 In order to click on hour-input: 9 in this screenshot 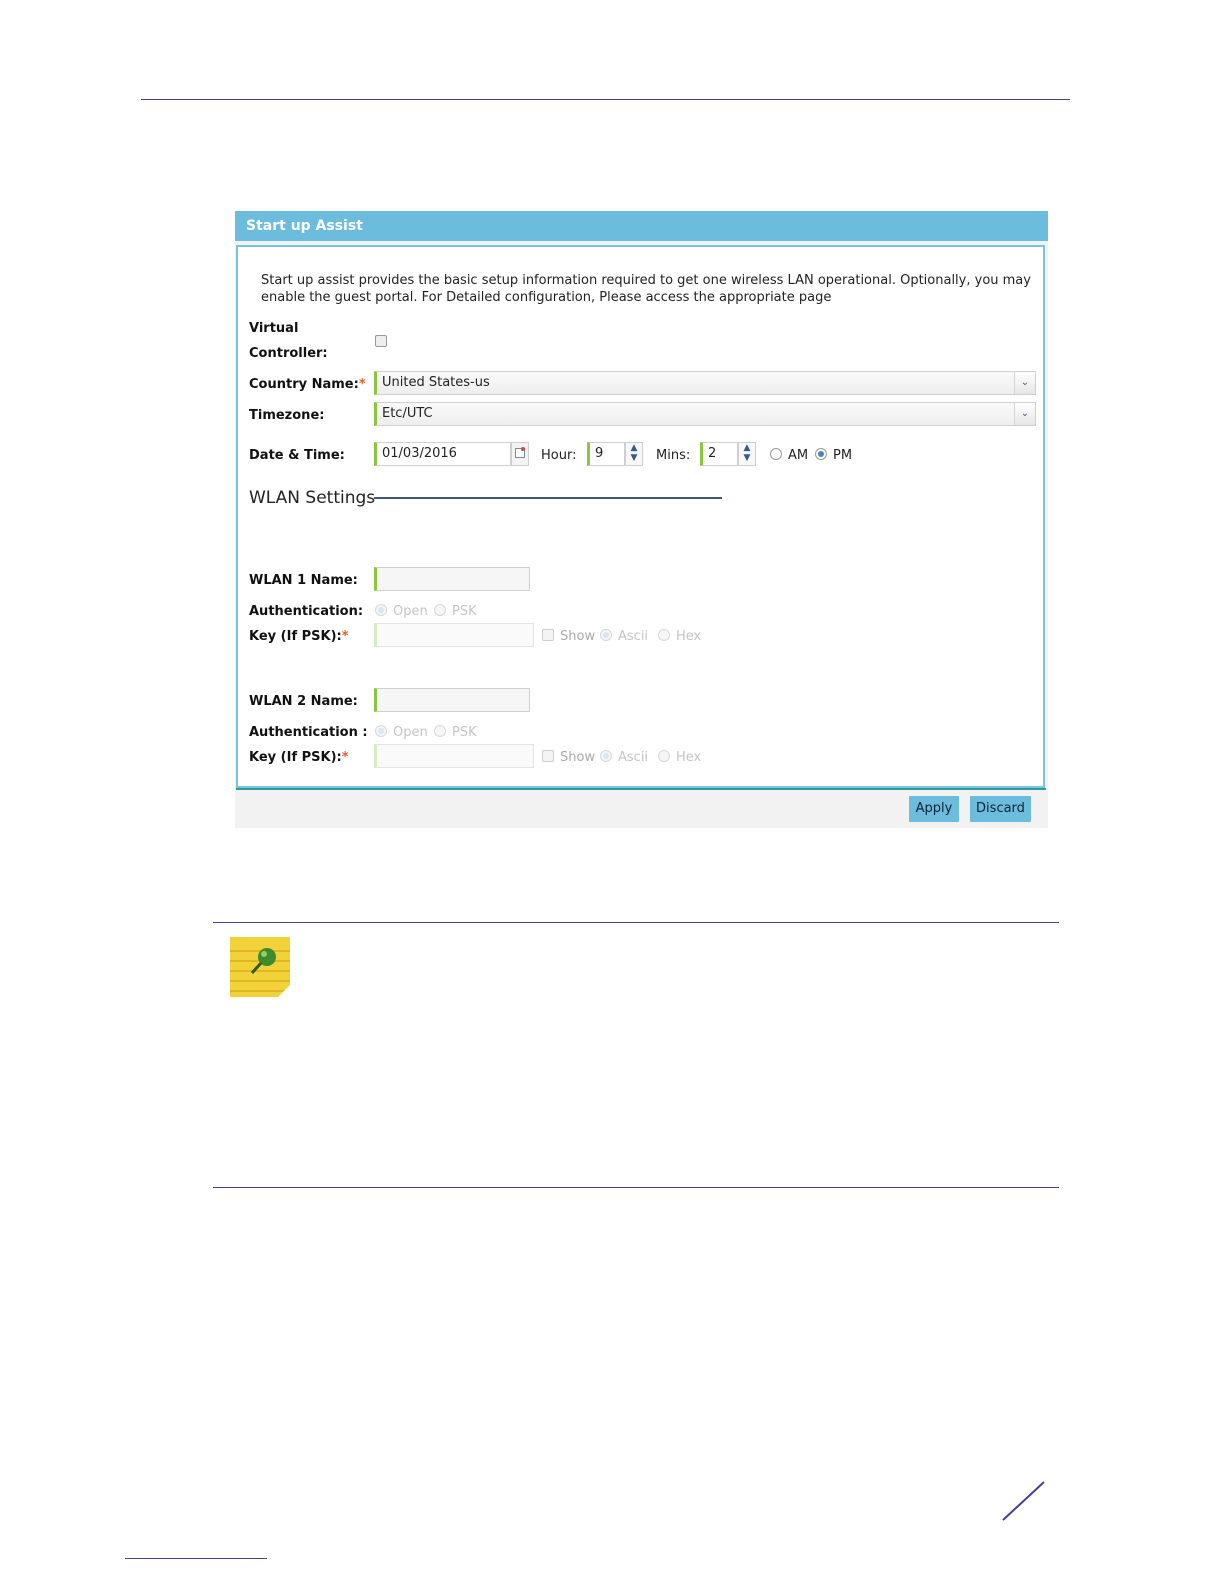, I will do `click(606, 454)`.